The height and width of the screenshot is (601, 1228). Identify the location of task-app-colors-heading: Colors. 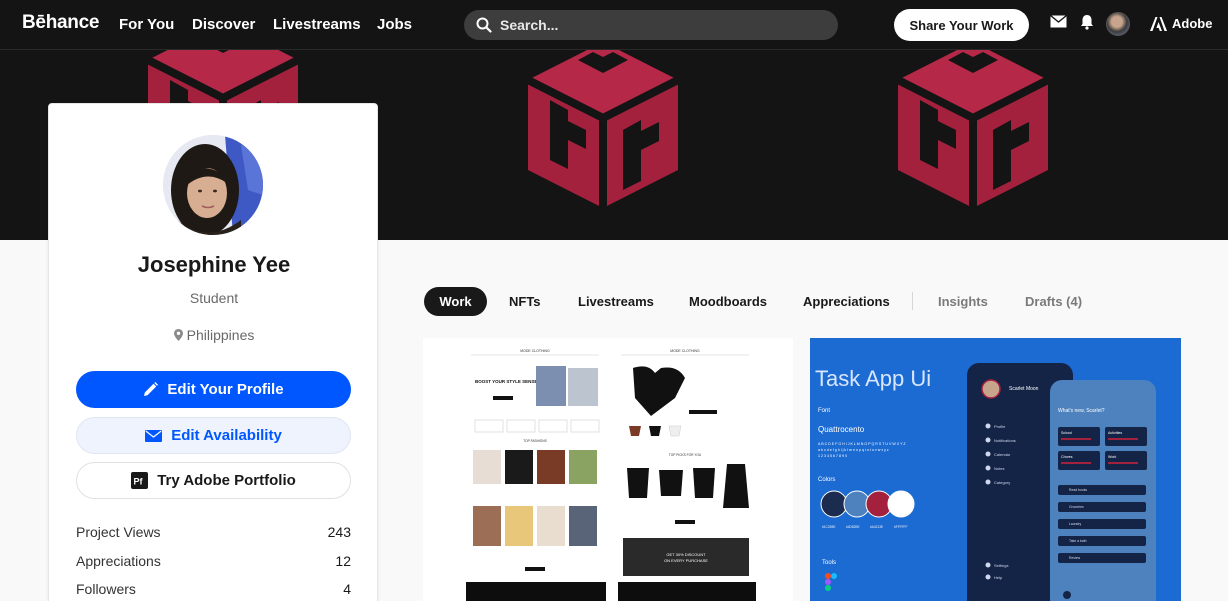
(826, 480).